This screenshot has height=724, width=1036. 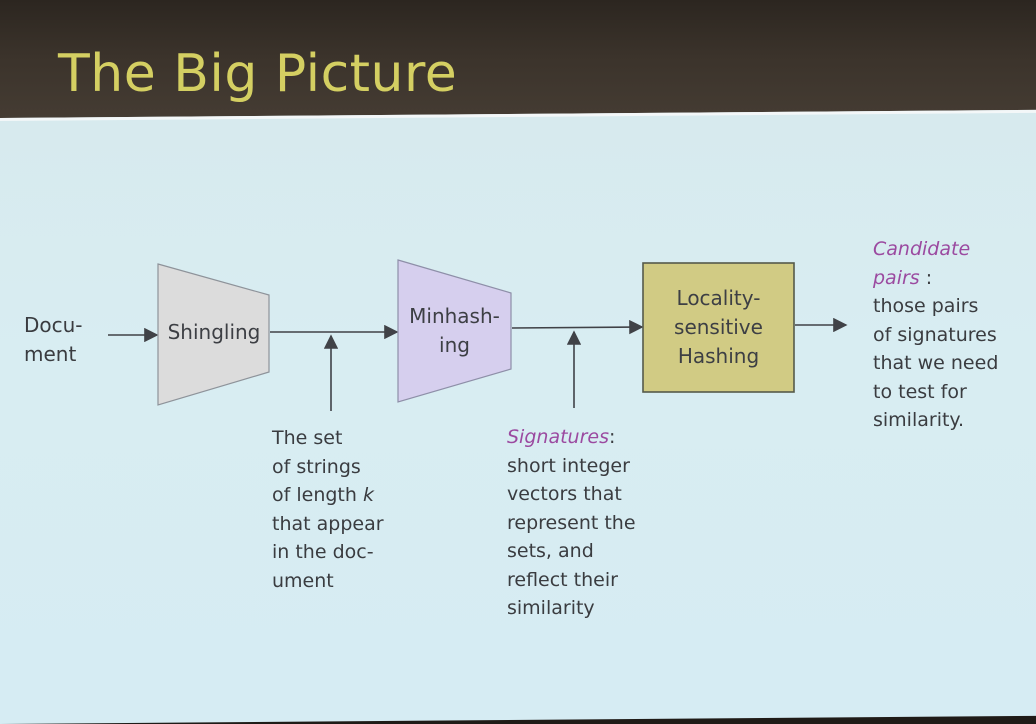 I want to click on variable-k: k, so click(x=368, y=495).